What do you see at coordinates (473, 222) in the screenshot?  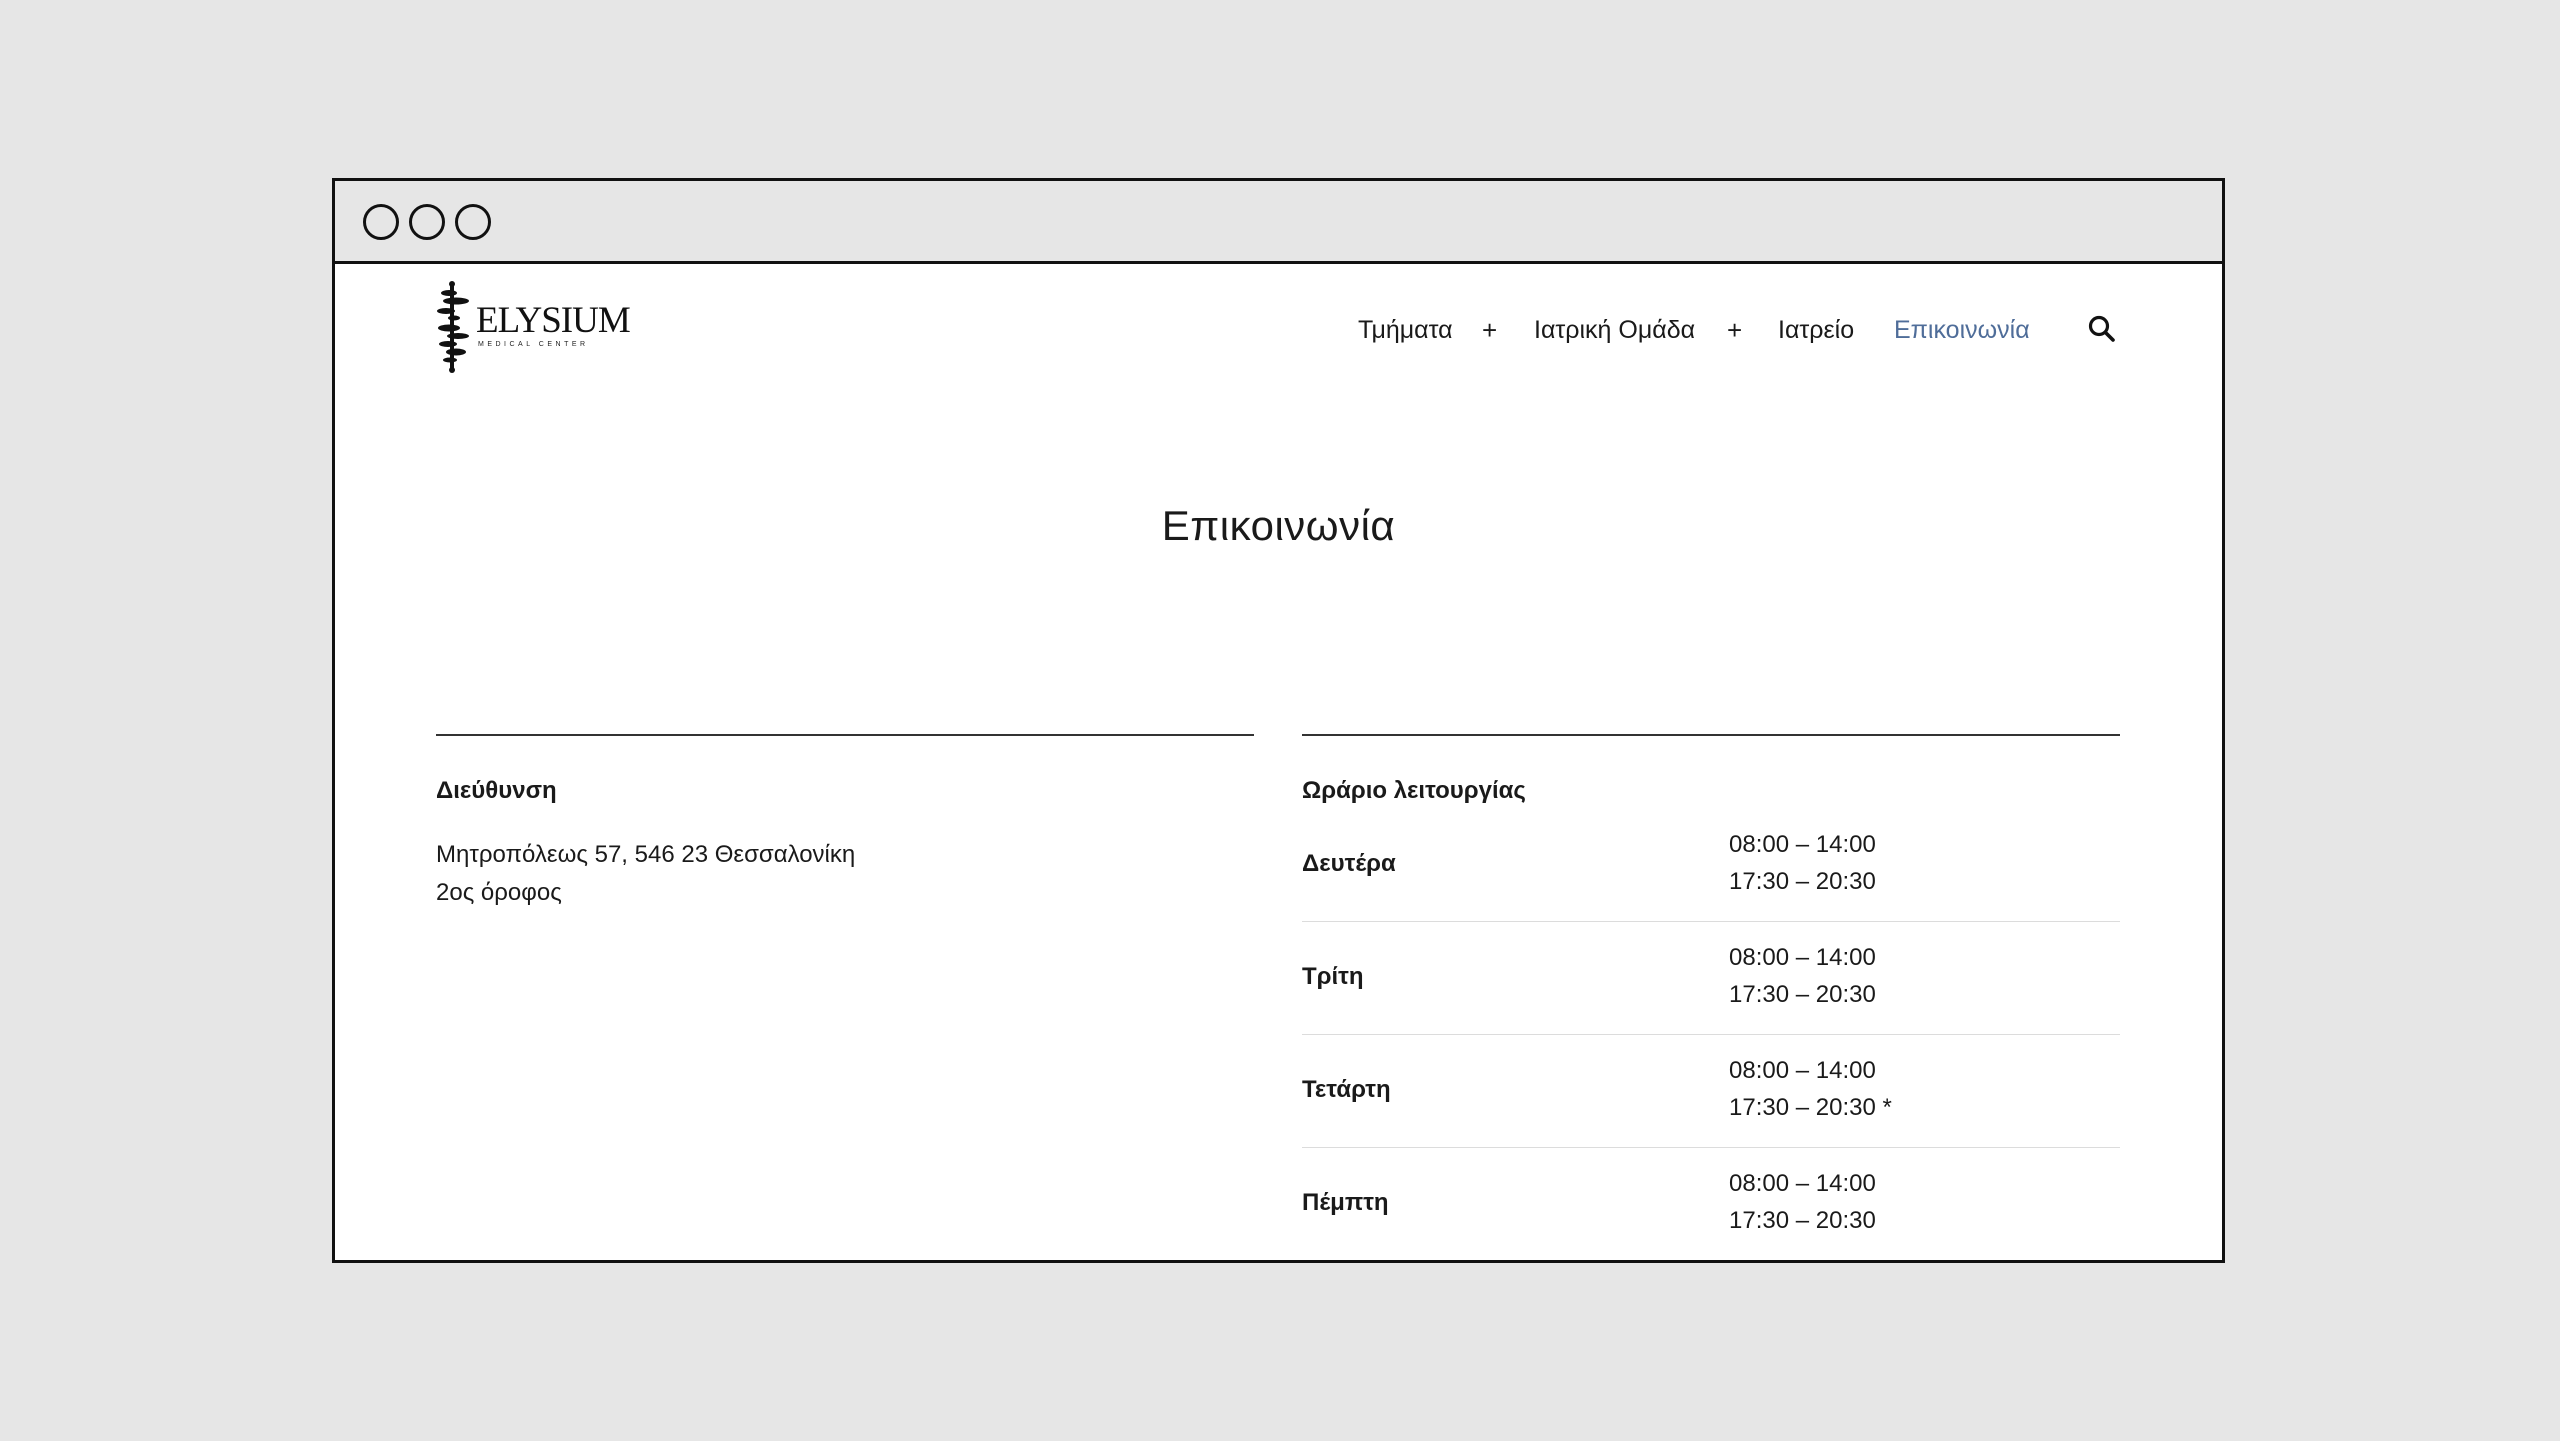 I see `window-control-maximize` at bounding box center [473, 222].